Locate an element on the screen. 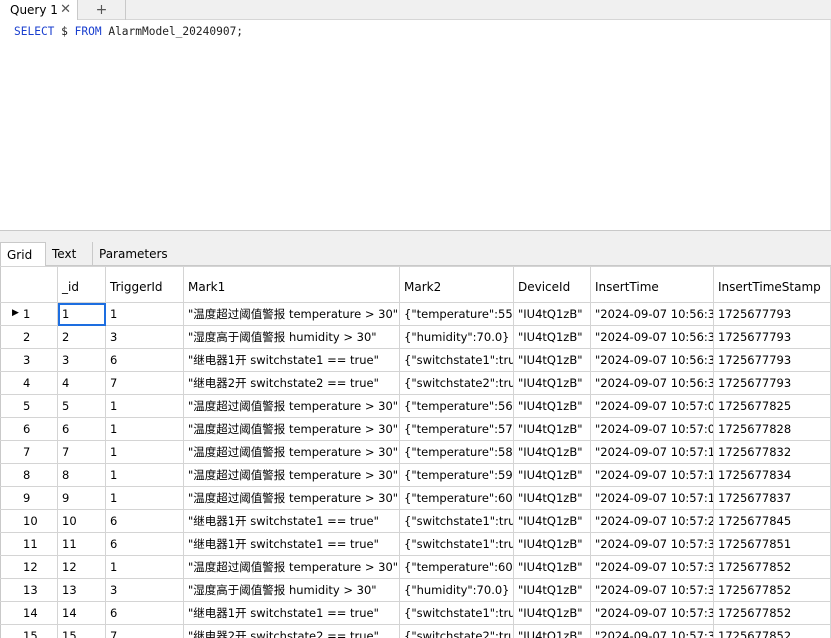 The image size is (831, 638). table-cell: 14 is located at coordinates (81, 613).